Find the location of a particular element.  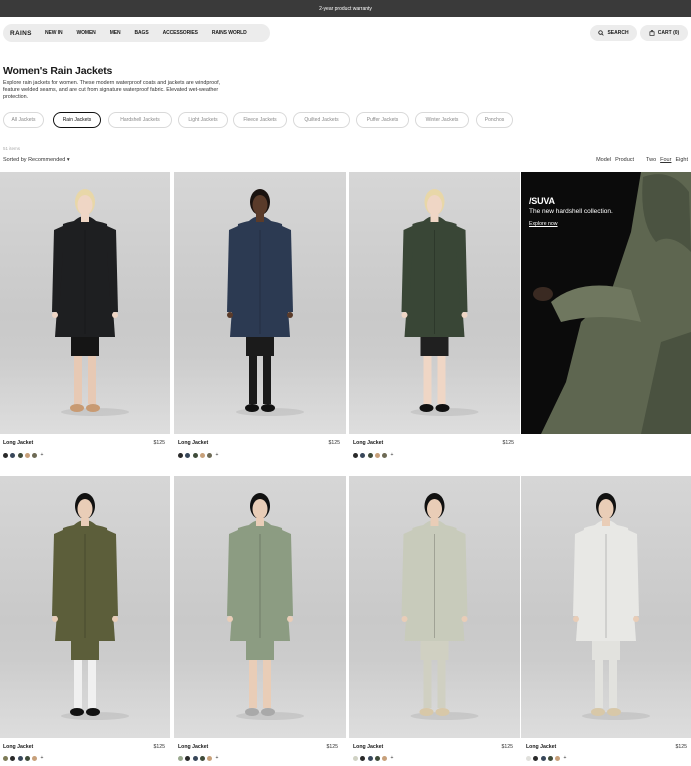

rains-logo: RAINS is located at coordinates (25, 33).